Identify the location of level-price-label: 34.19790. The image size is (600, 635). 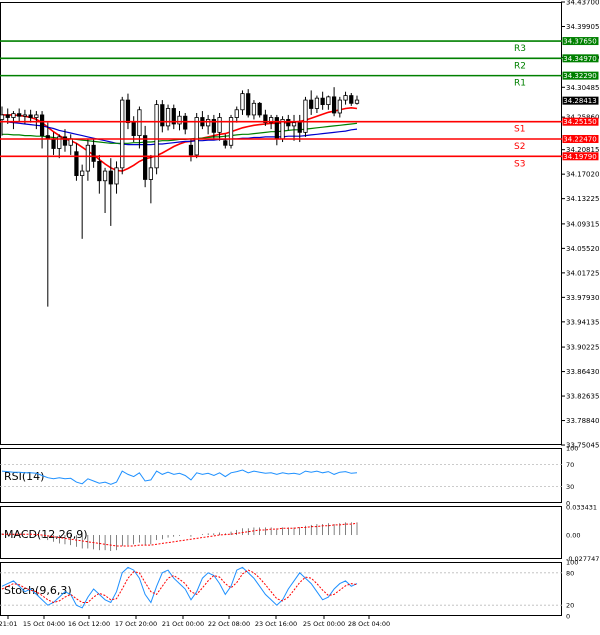
(579, 157).